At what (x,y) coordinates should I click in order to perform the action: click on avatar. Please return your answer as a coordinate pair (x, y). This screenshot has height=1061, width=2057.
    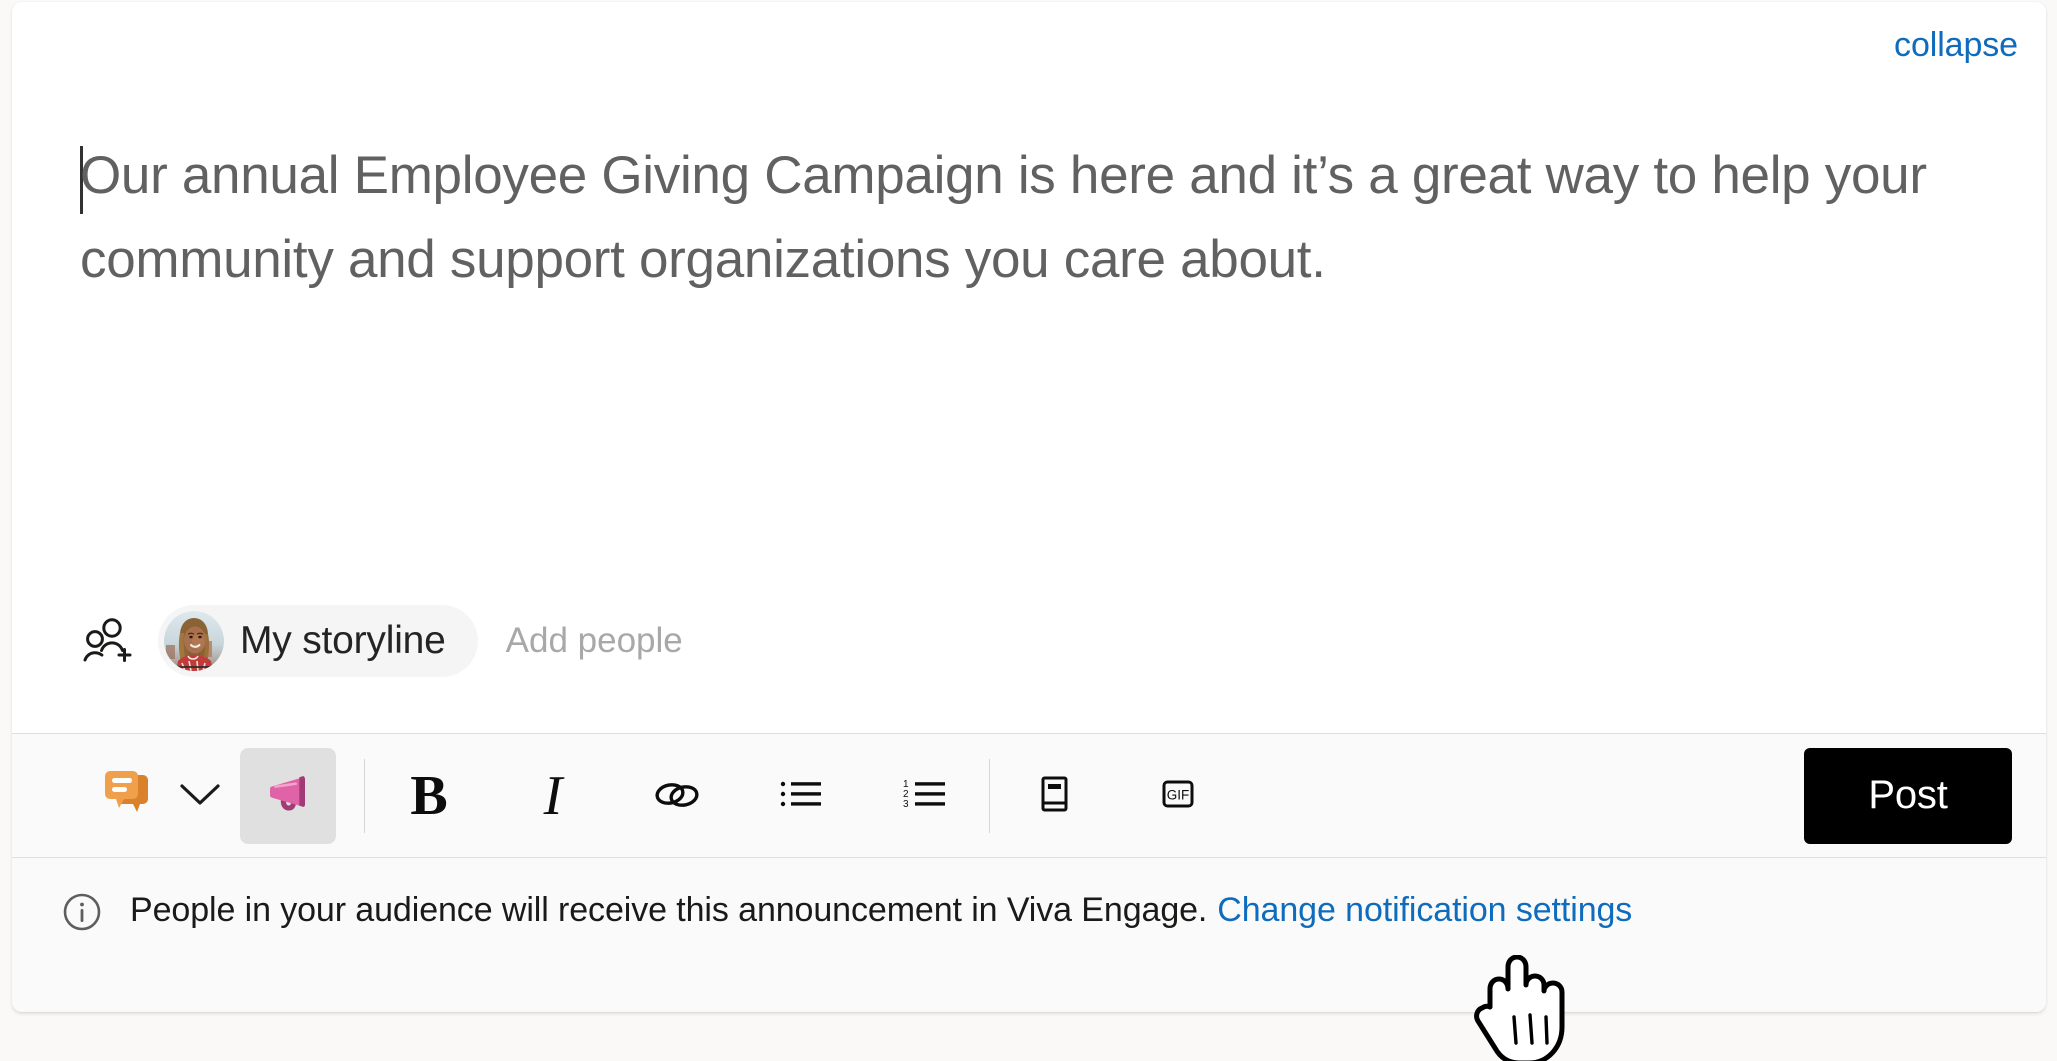
    Looking at the image, I should click on (194, 641).